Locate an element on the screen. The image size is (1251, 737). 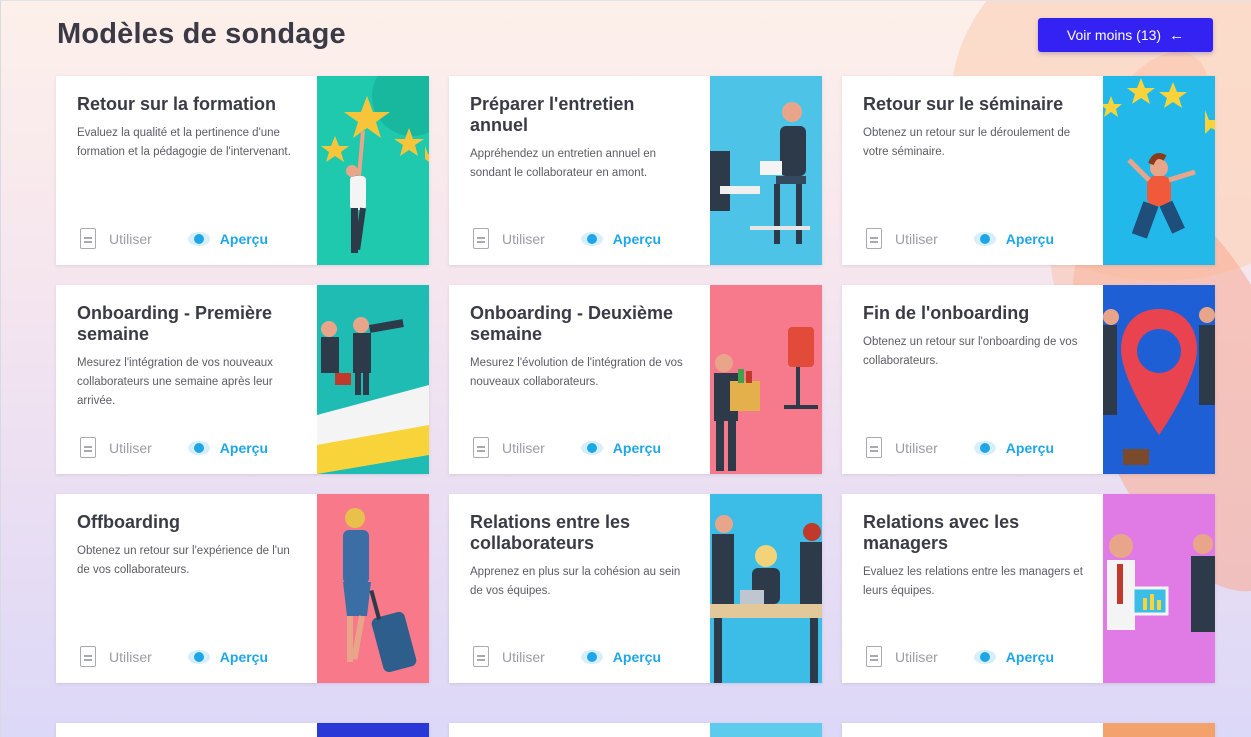
card-title: Relations avec les managers is located at coordinates (941, 532).